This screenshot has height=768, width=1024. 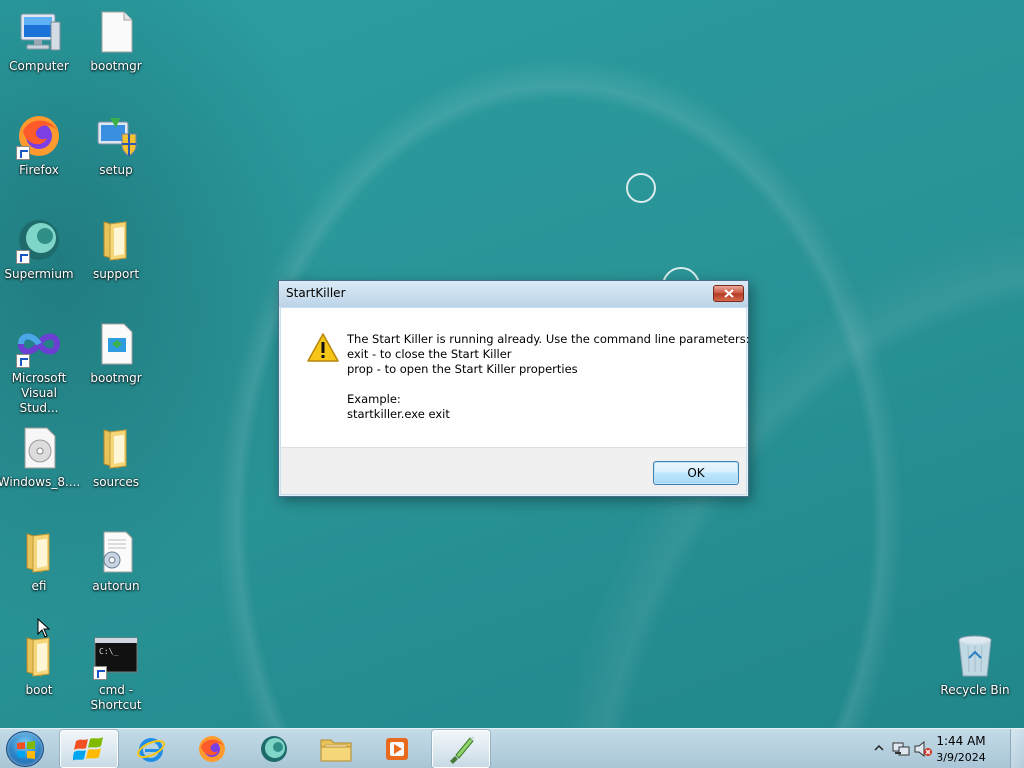 I want to click on taskbar-supermium-button, so click(x=274, y=749).